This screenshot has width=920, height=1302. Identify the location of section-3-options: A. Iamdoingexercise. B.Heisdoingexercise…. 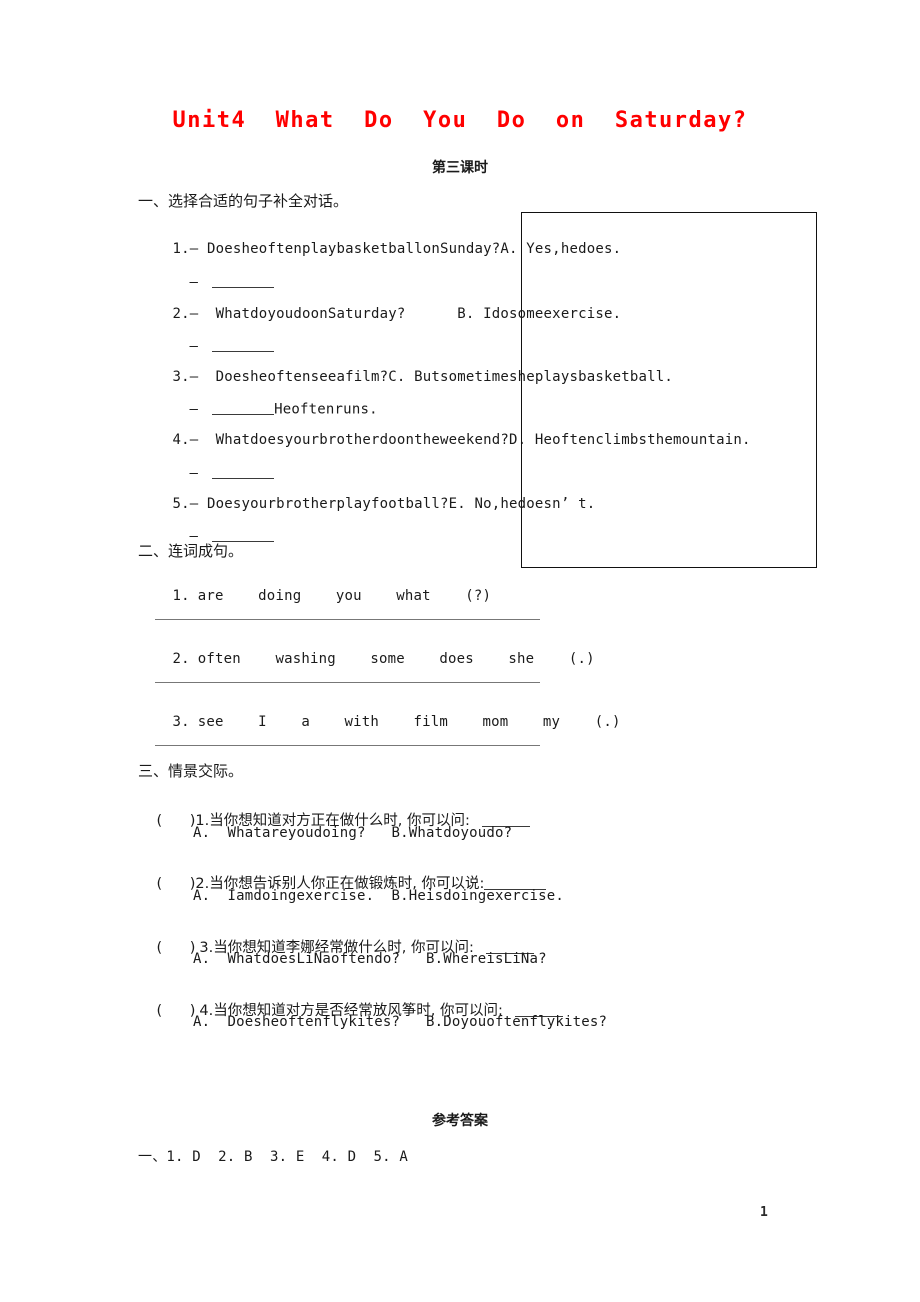
(378, 896).